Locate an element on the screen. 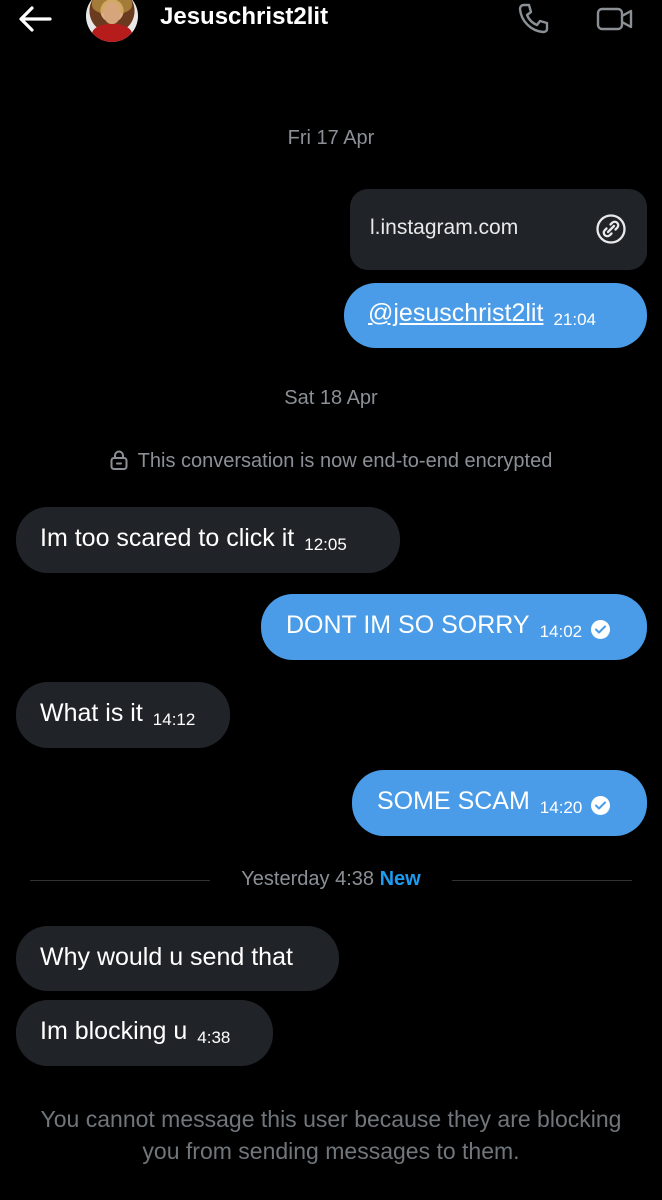 The height and width of the screenshot is (1200, 662). message-text: @jesuschrist2lit is located at coordinates (455, 313).